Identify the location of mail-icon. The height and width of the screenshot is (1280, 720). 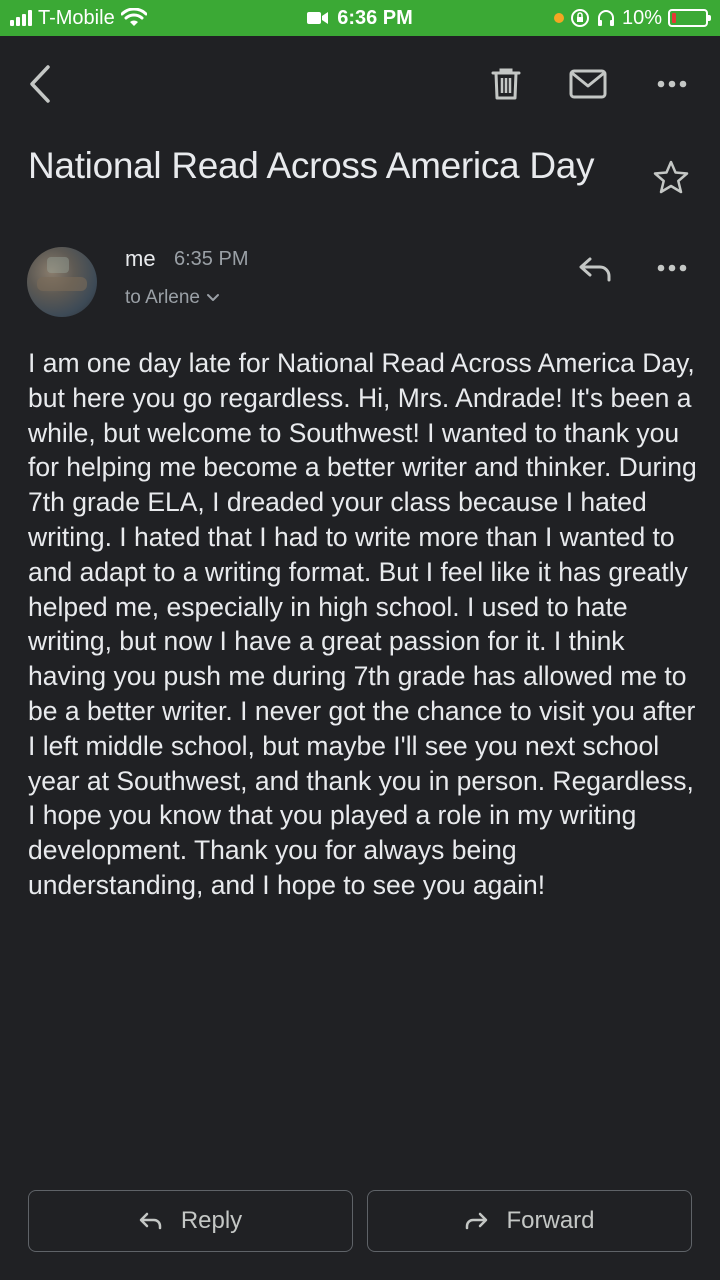
(588, 84).